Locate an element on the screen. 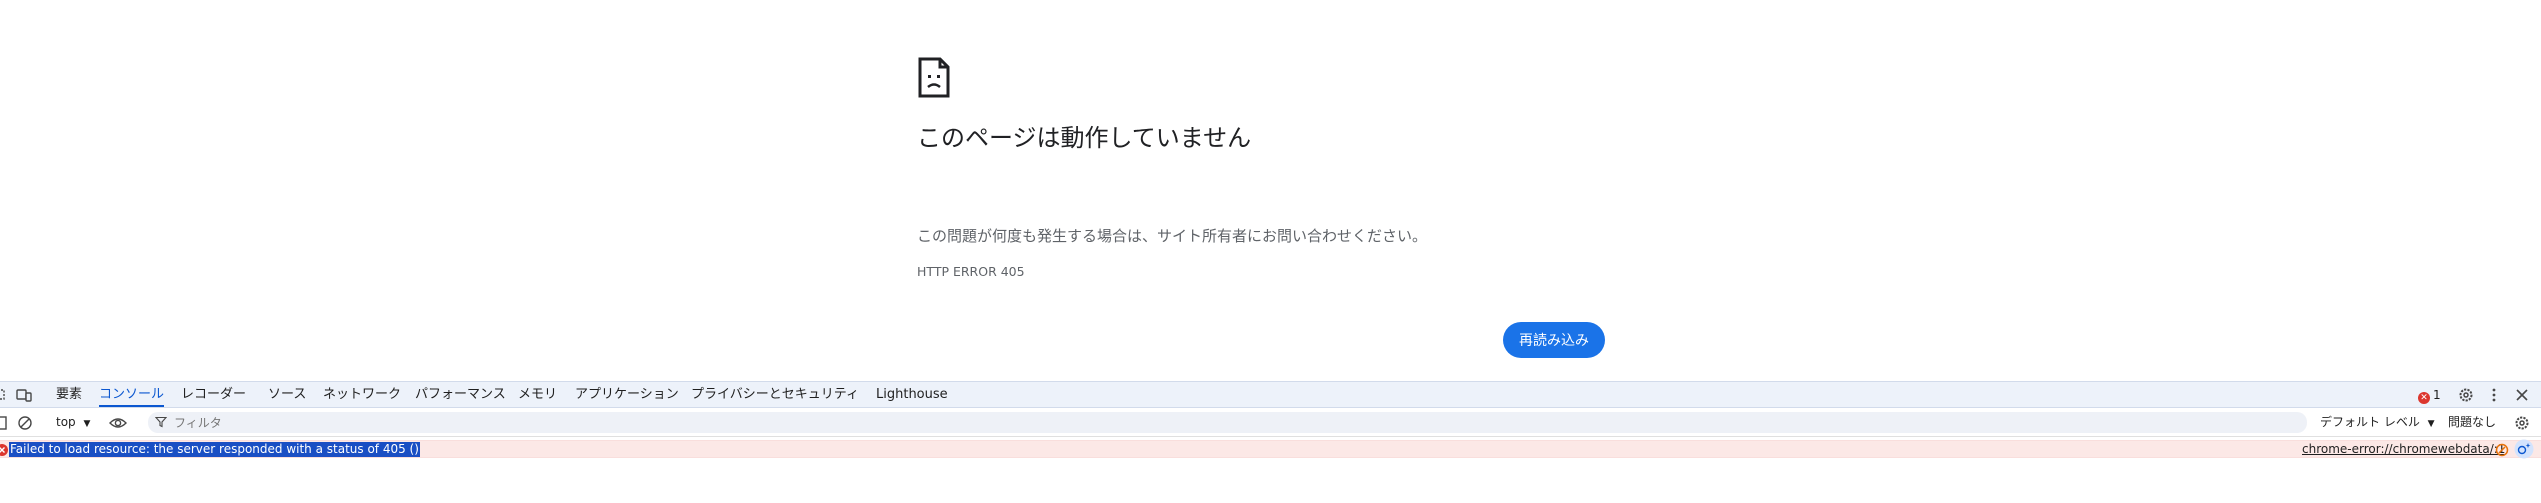 This screenshot has height=503, width=2541. console-toolbar: top ▼ デフォルト レベル ▼ 問題なし is located at coordinates (1270, 422).